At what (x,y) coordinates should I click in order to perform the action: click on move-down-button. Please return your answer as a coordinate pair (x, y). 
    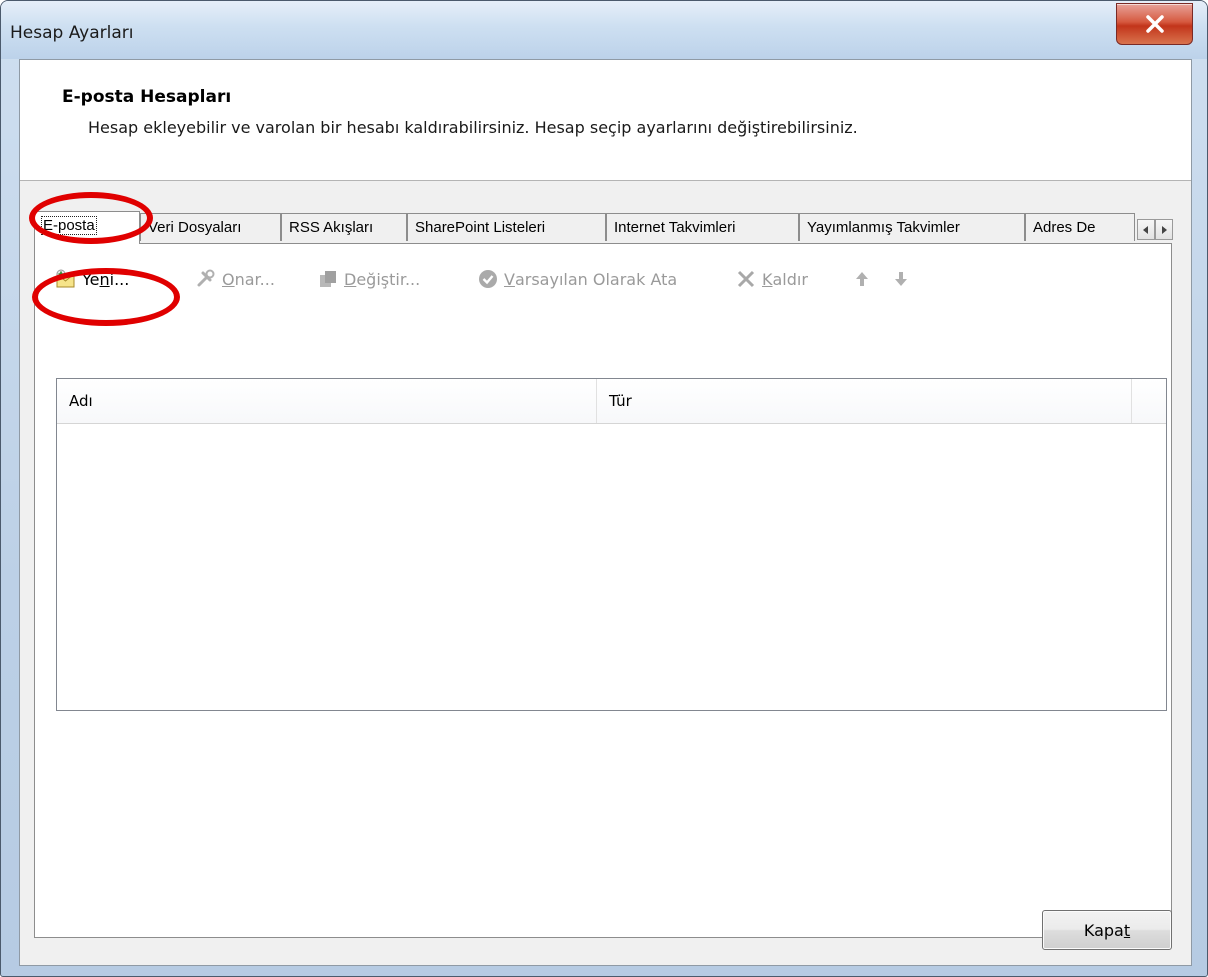
    Looking at the image, I should click on (903, 279).